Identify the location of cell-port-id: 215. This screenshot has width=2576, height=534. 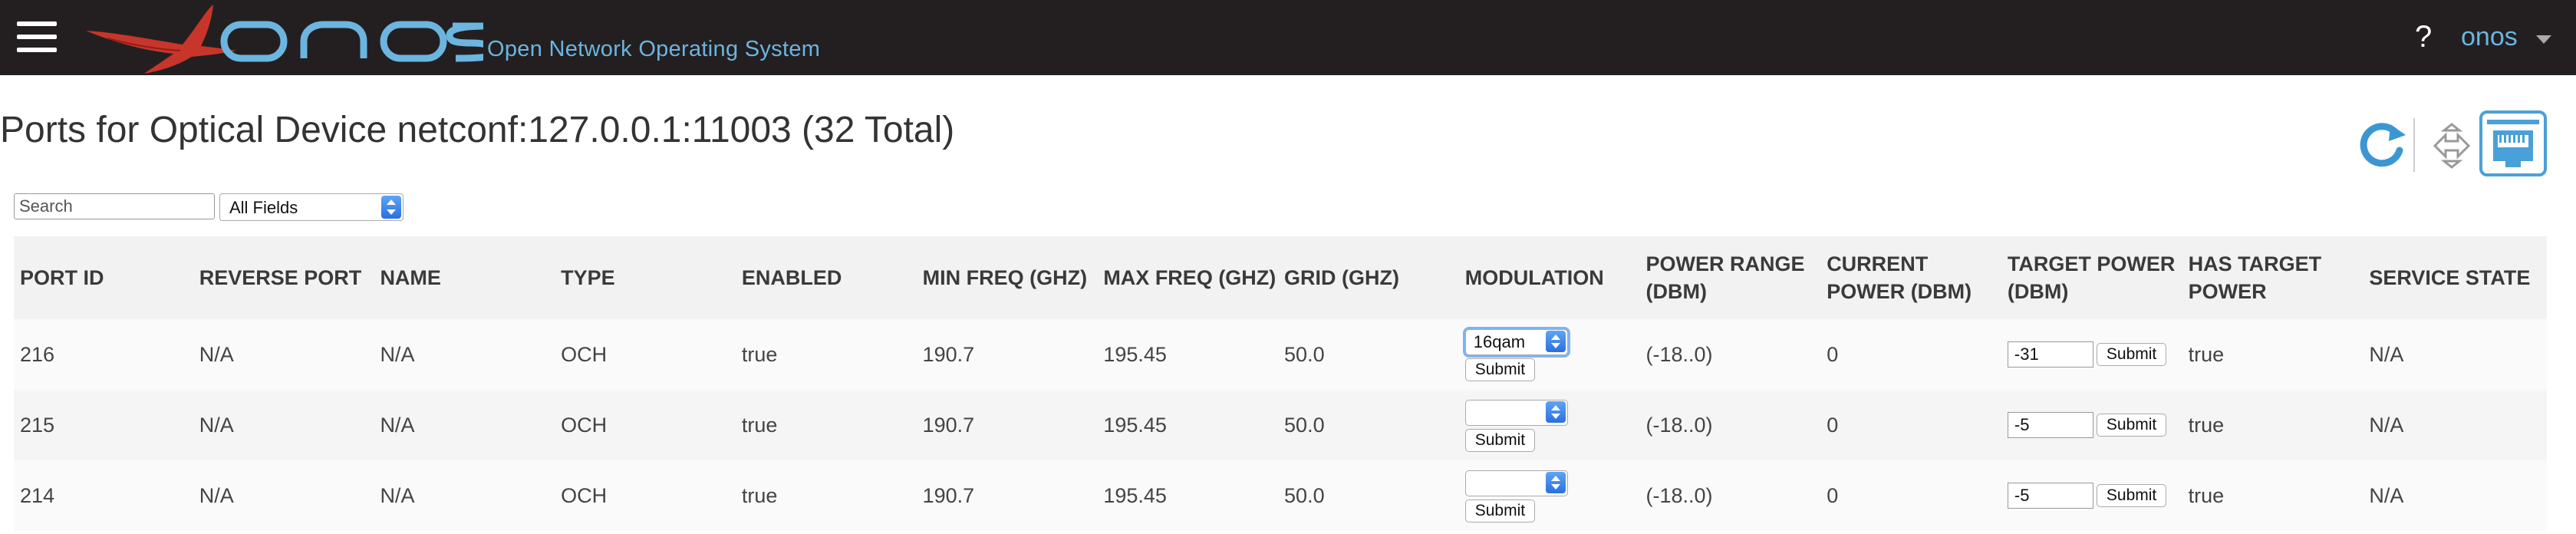
(37, 425).